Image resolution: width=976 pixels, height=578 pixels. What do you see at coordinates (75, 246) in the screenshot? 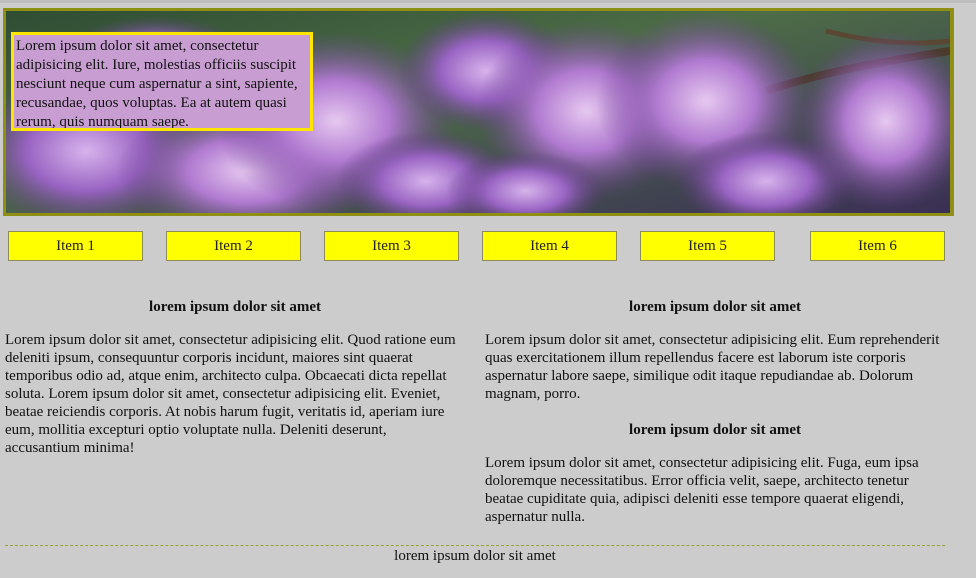
I see `nav-item-1: Item 1` at bounding box center [75, 246].